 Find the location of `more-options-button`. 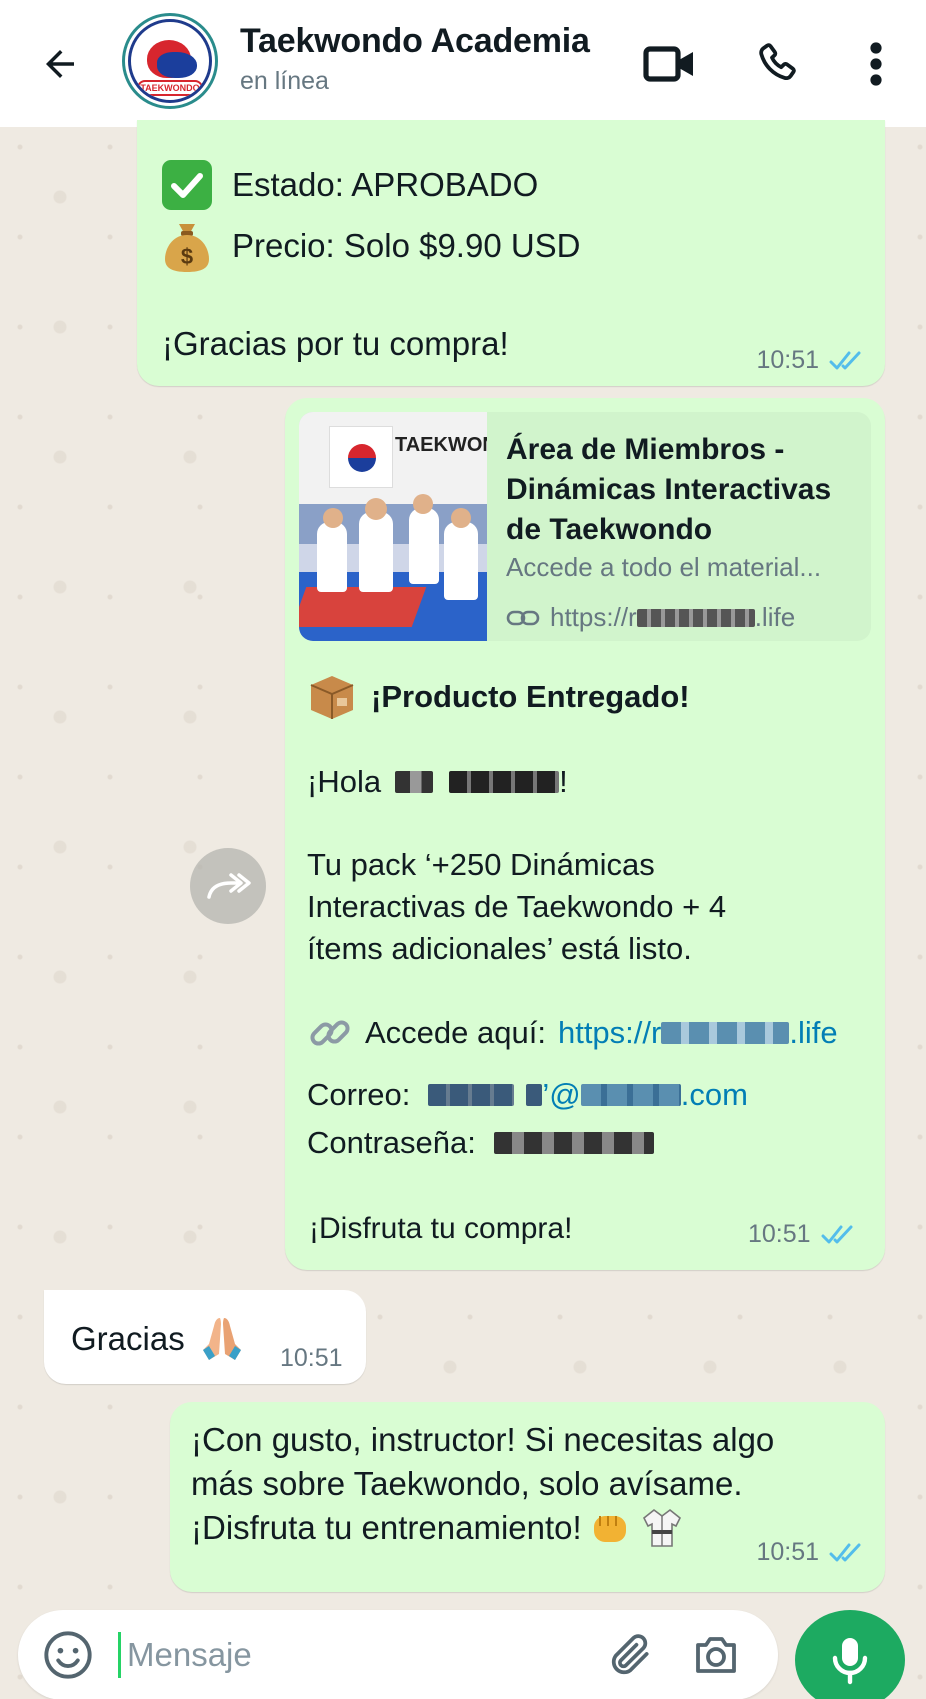

more-options-button is located at coordinates (876, 64).